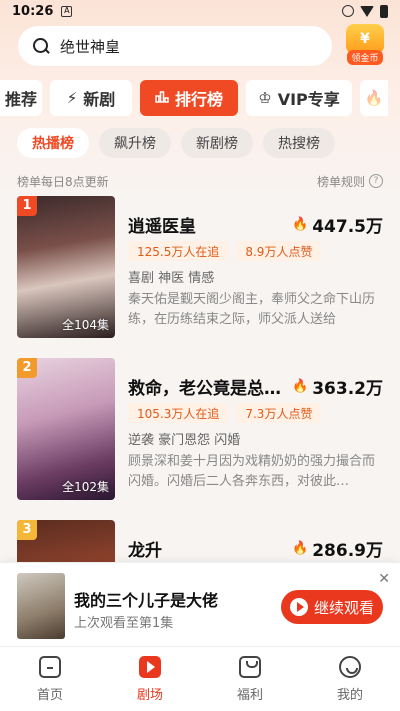 This screenshot has width=400, height=711. What do you see at coordinates (350, 667) in the screenshot?
I see `profile-icon` at bounding box center [350, 667].